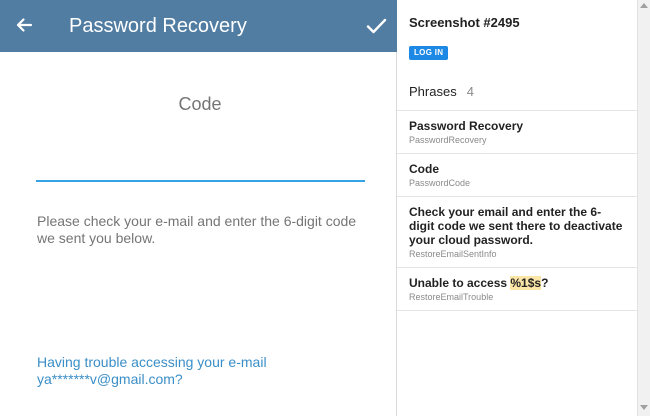  Describe the element at coordinates (440, 183) in the screenshot. I see `phrase-key: PasswordCode` at that location.